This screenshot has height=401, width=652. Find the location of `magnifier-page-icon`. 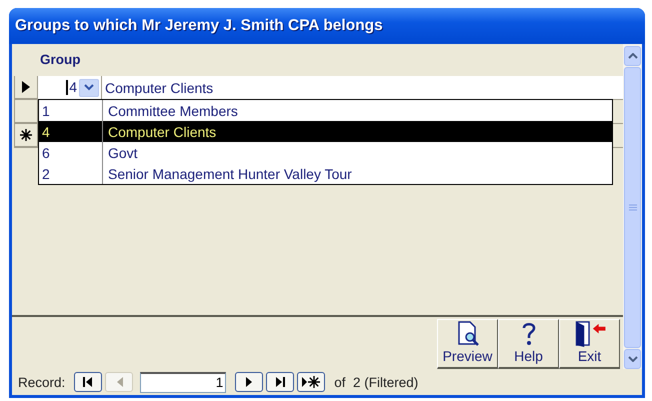

magnifier-page-icon is located at coordinates (468, 334).